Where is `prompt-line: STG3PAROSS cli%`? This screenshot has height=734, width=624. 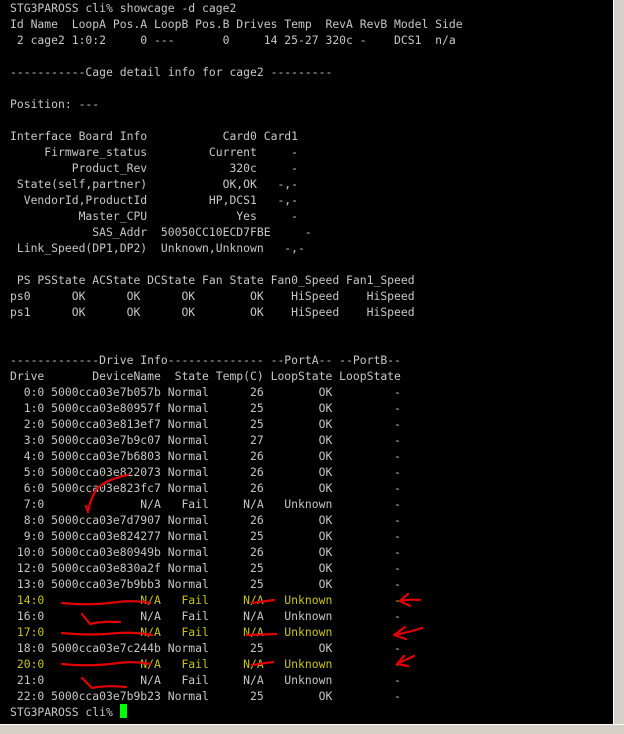 prompt-line: STG3PAROSS cli% is located at coordinates (306, 712).